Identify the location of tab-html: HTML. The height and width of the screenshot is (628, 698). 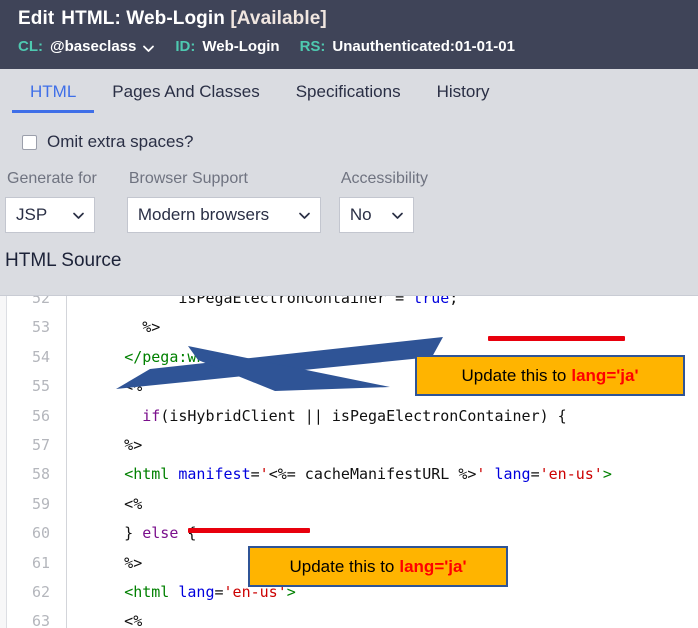
(53, 97).